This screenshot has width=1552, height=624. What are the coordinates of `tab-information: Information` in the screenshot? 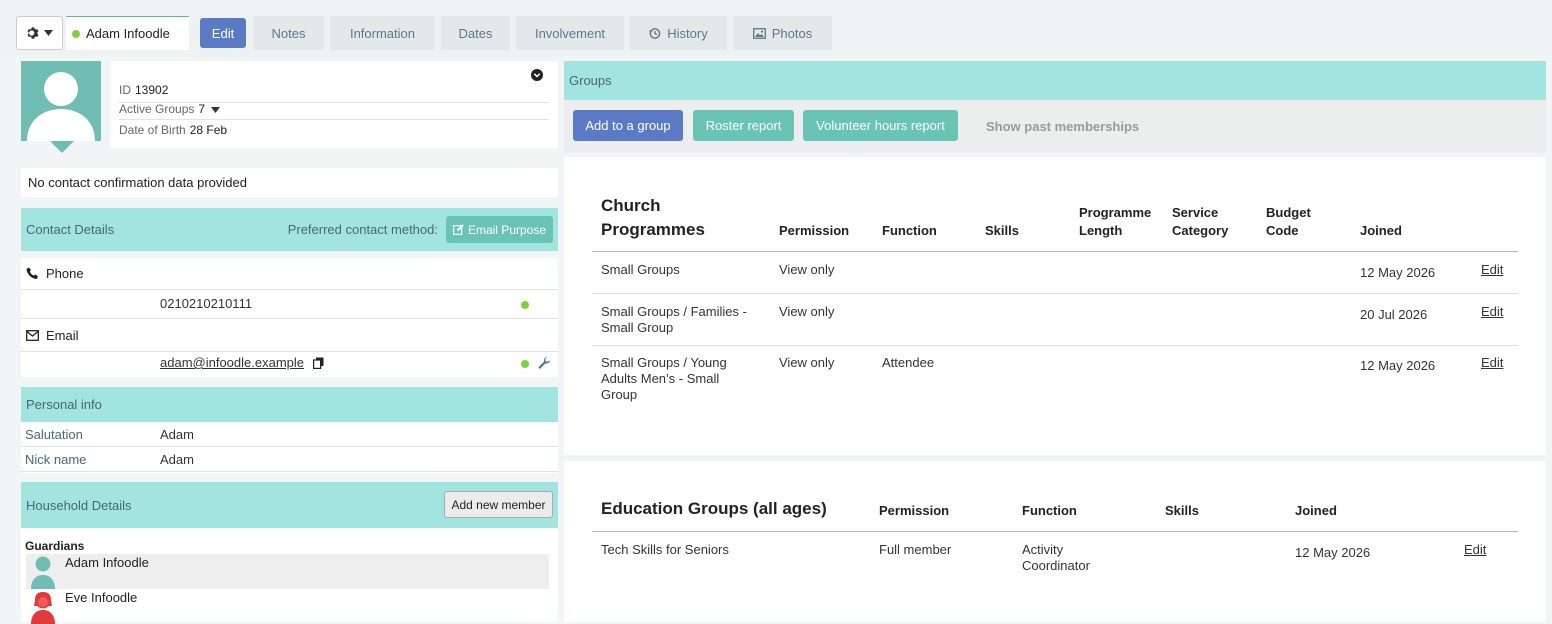 It's located at (382, 33).